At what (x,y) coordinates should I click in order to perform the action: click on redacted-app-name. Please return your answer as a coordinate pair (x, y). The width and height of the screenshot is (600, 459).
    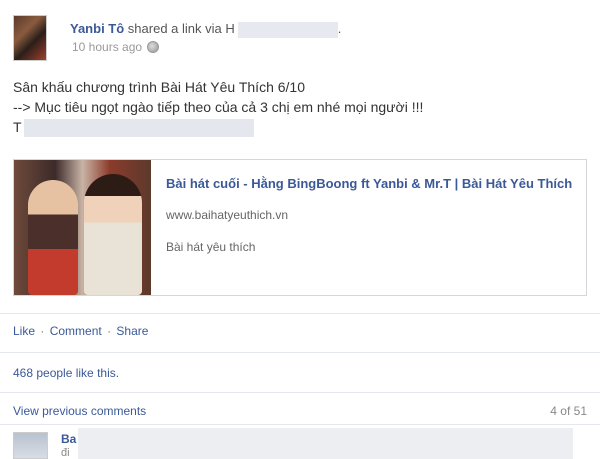
    Looking at the image, I should click on (287, 29).